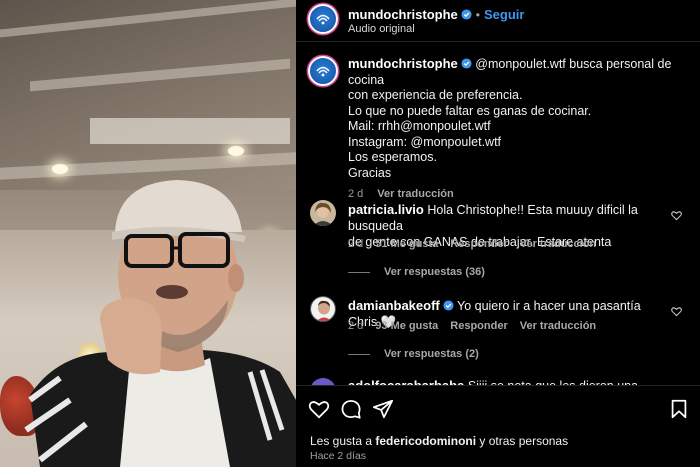 This screenshot has width=700, height=467. I want to click on caption-author-avatar, so click(323, 71).